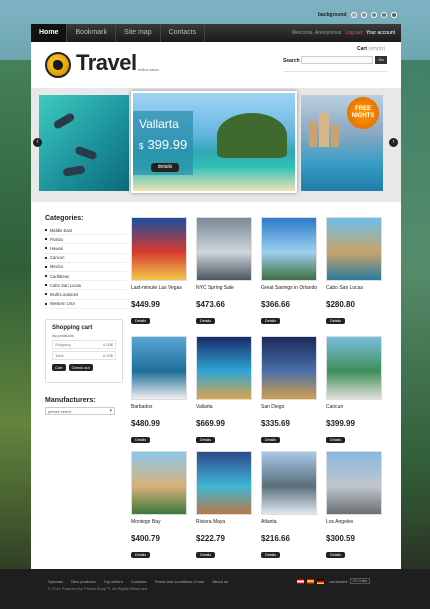  What do you see at coordinates (360, 581) in the screenshot?
I see `currency-select: US Dollar` at bounding box center [360, 581].